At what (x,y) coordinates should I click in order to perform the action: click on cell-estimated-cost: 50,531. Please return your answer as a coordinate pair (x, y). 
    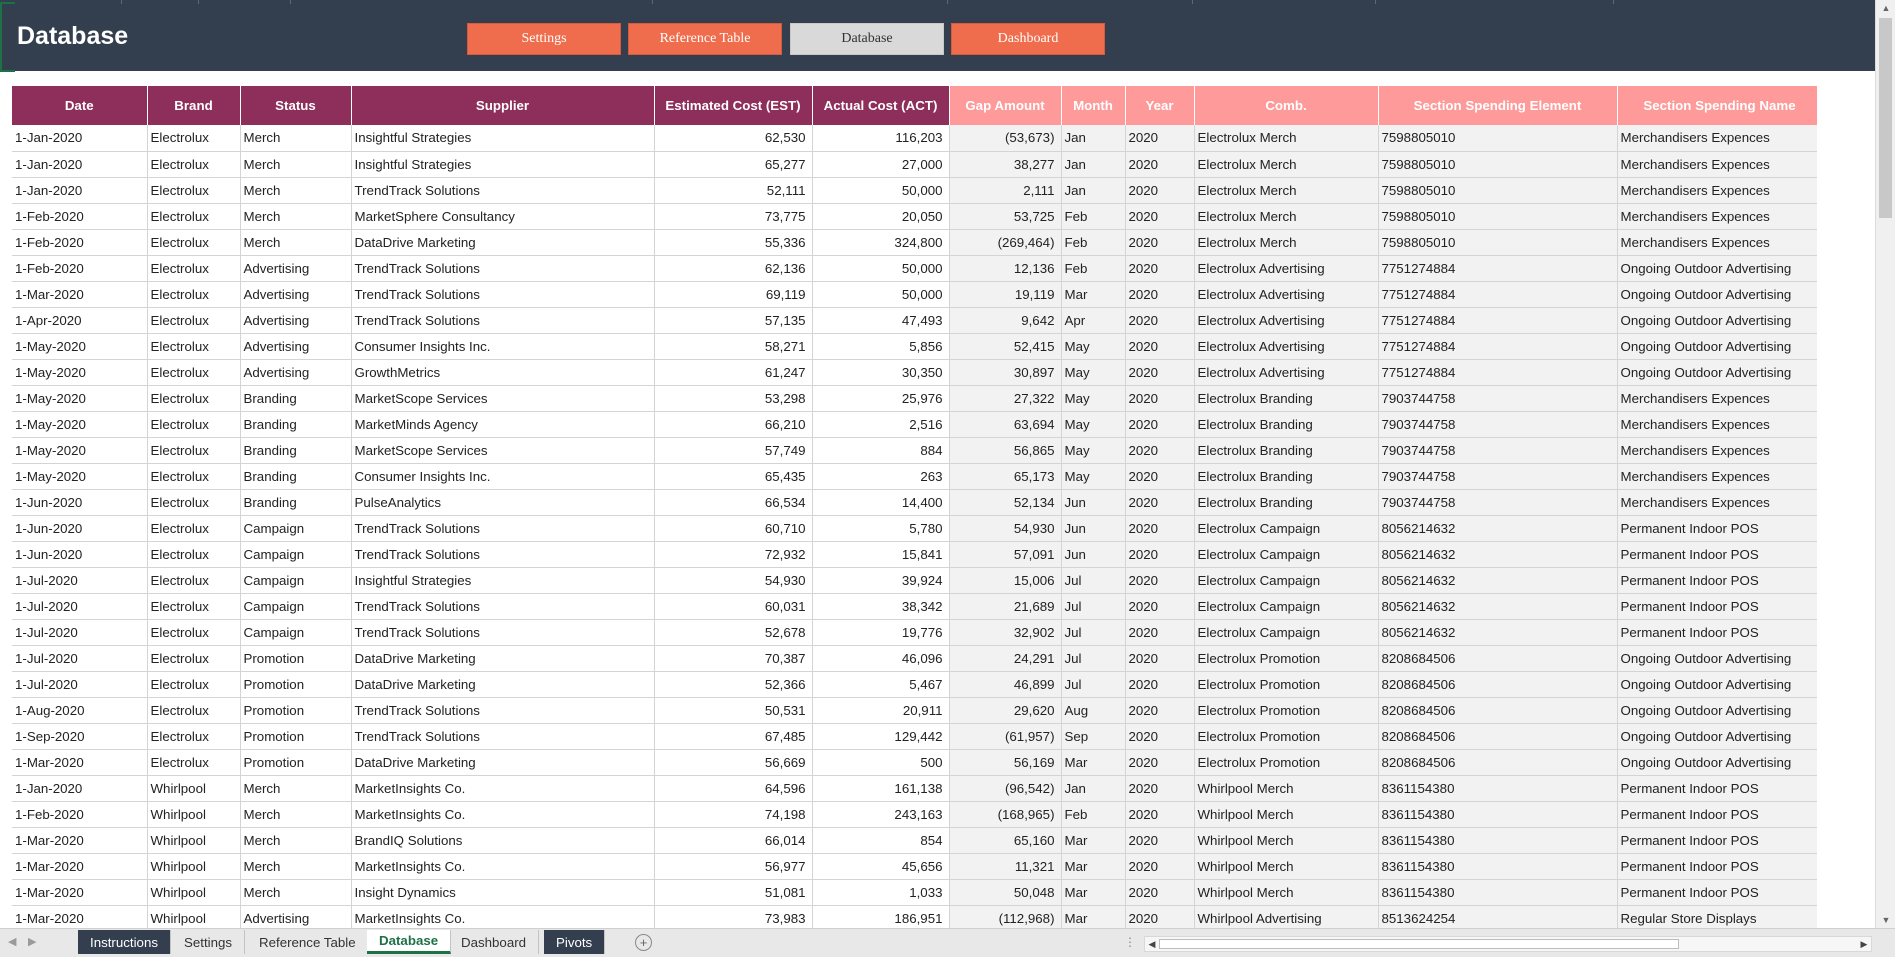
    Looking at the image, I should click on (733, 710).